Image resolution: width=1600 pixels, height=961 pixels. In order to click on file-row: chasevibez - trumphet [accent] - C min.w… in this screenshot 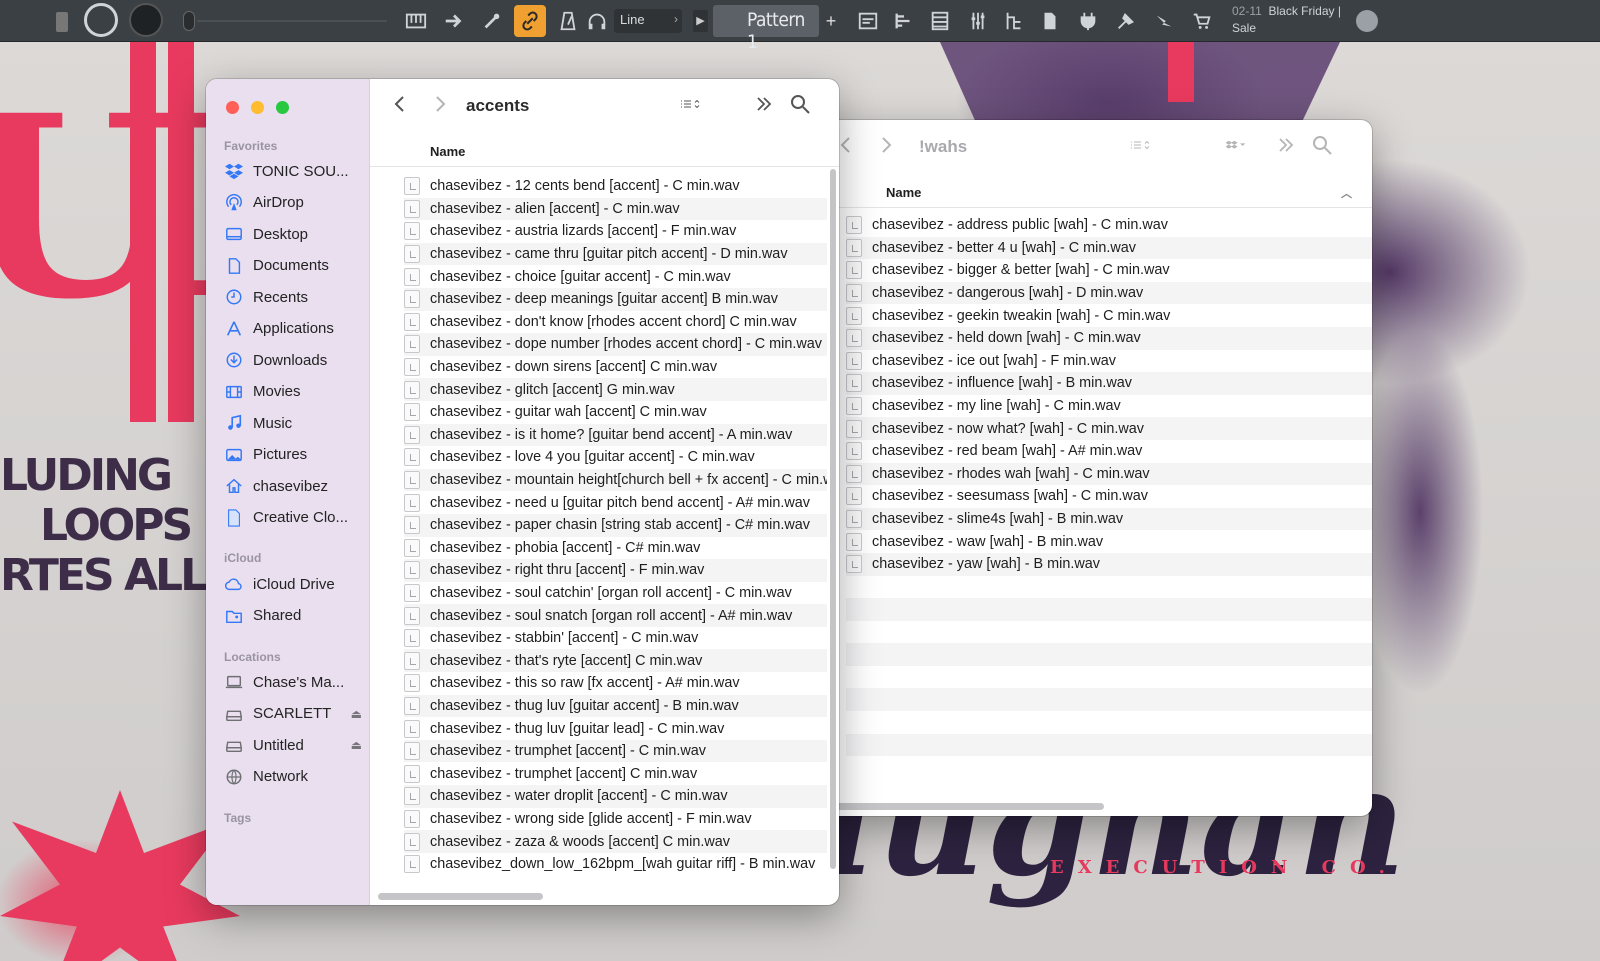, I will do `click(615, 751)`.